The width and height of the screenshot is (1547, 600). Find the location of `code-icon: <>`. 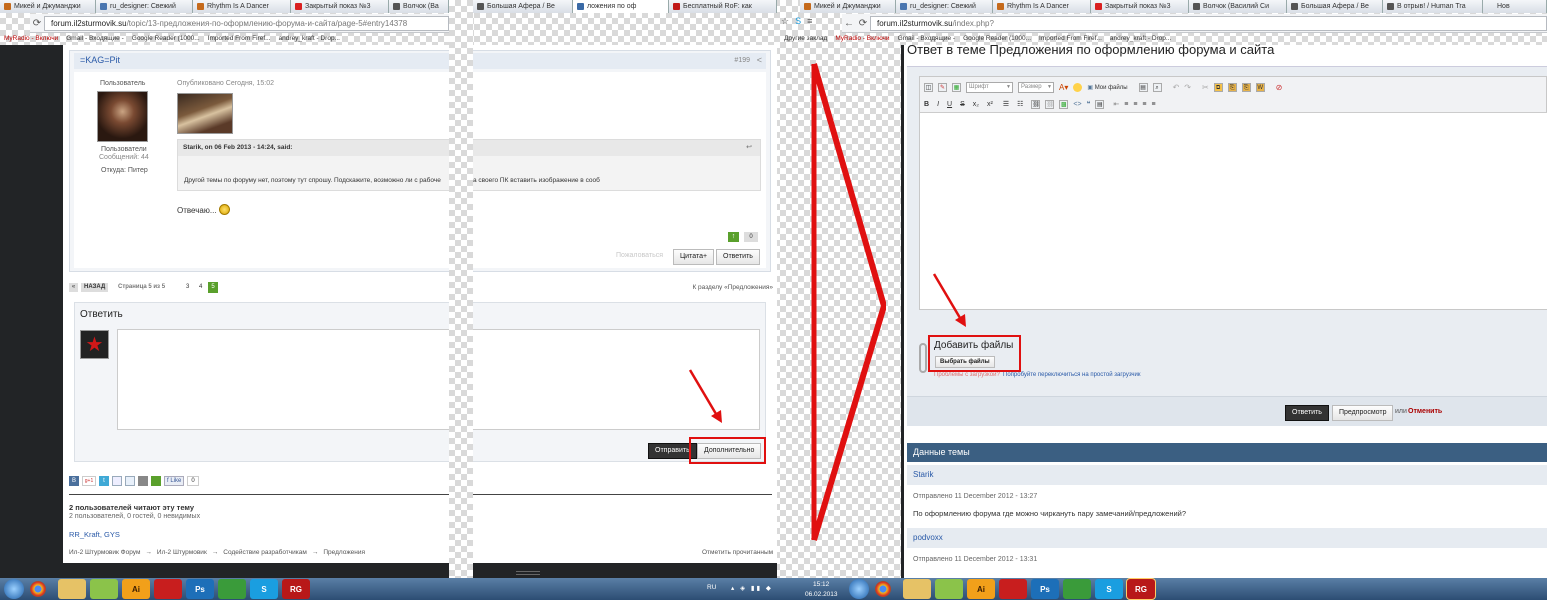

code-icon: <> is located at coordinates (1077, 104).